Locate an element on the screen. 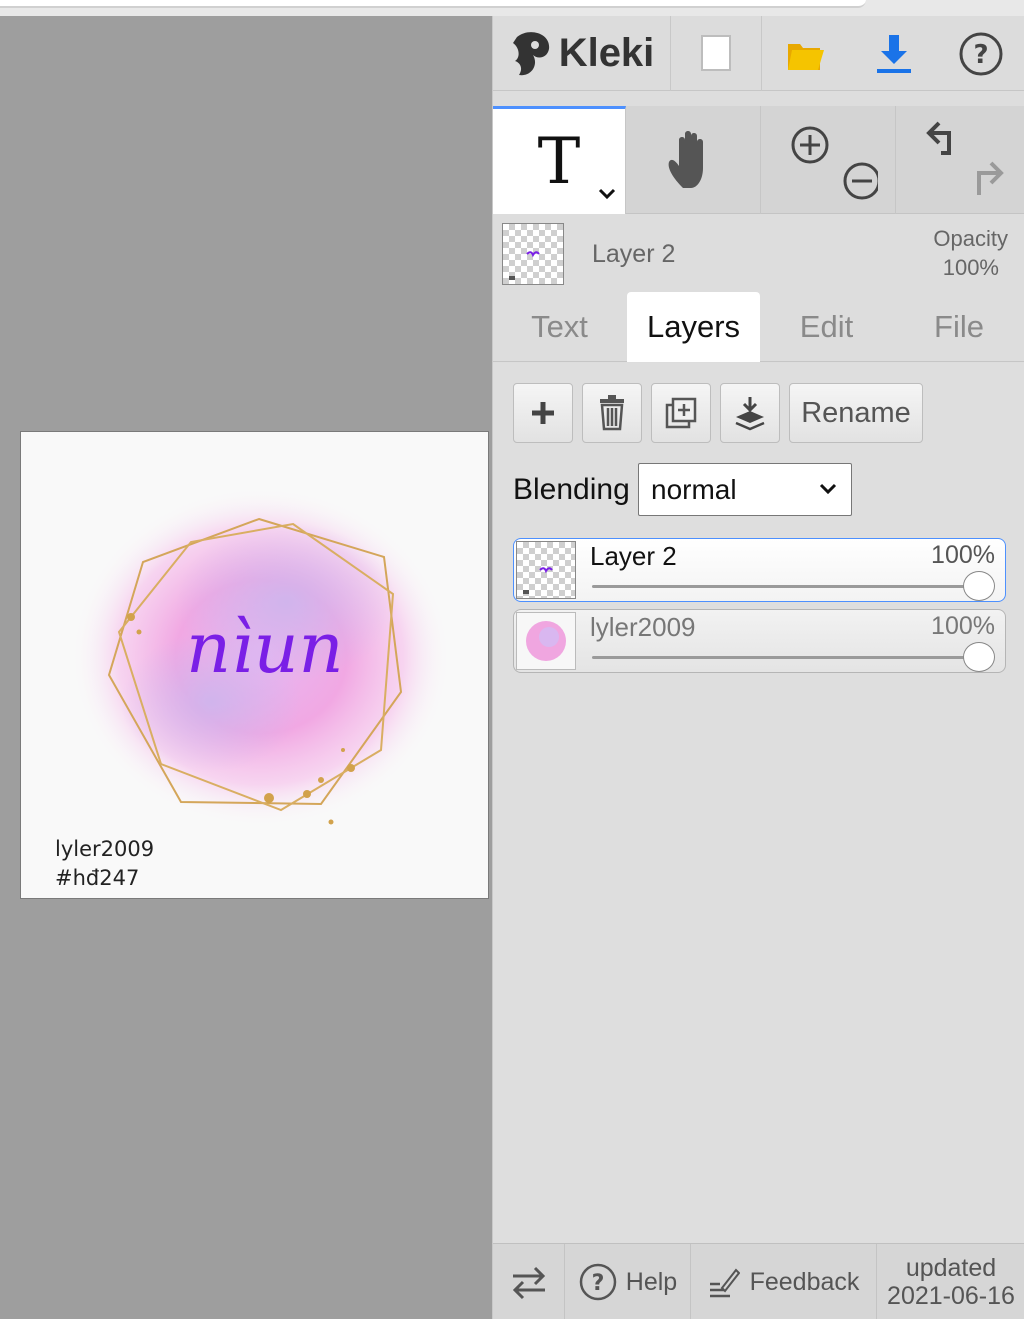 The width and height of the screenshot is (1024, 1319). delete-layer-button is located at coordinates (612, 413).